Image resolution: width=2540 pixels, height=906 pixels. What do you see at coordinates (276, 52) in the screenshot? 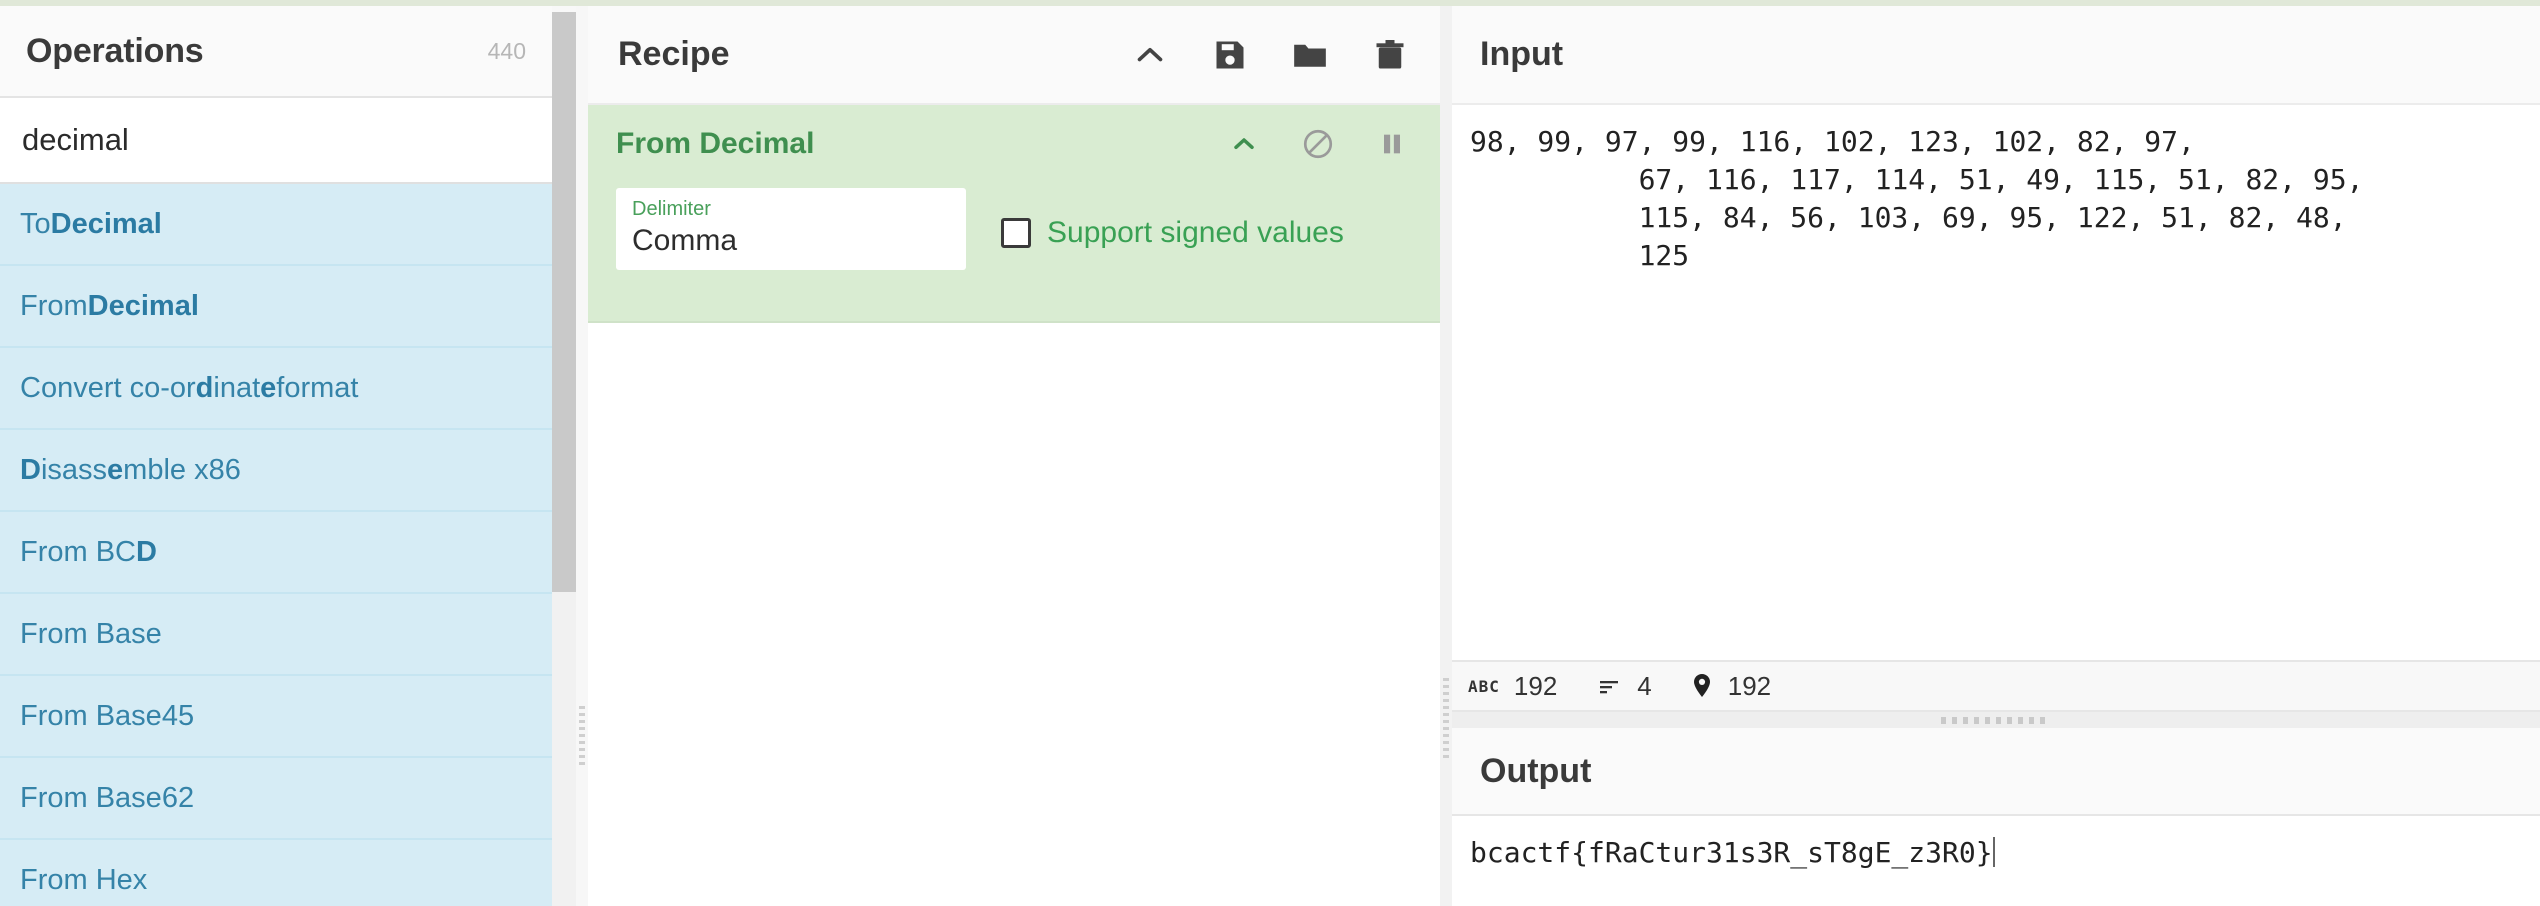
I see `operations-header: Operations 440` at bounding box center [276, 52].